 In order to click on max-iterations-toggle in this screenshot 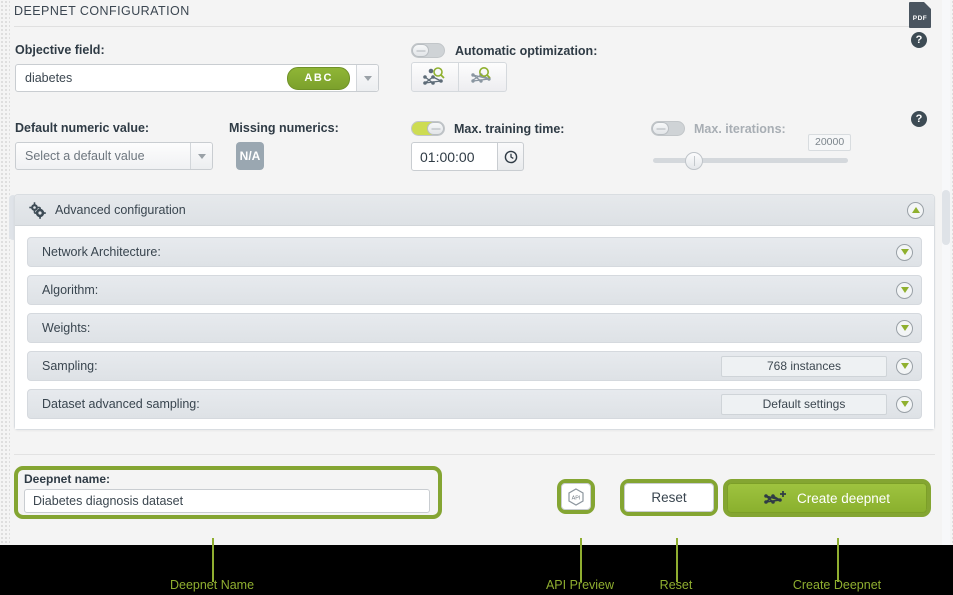, I will do `click(668, 128)`.